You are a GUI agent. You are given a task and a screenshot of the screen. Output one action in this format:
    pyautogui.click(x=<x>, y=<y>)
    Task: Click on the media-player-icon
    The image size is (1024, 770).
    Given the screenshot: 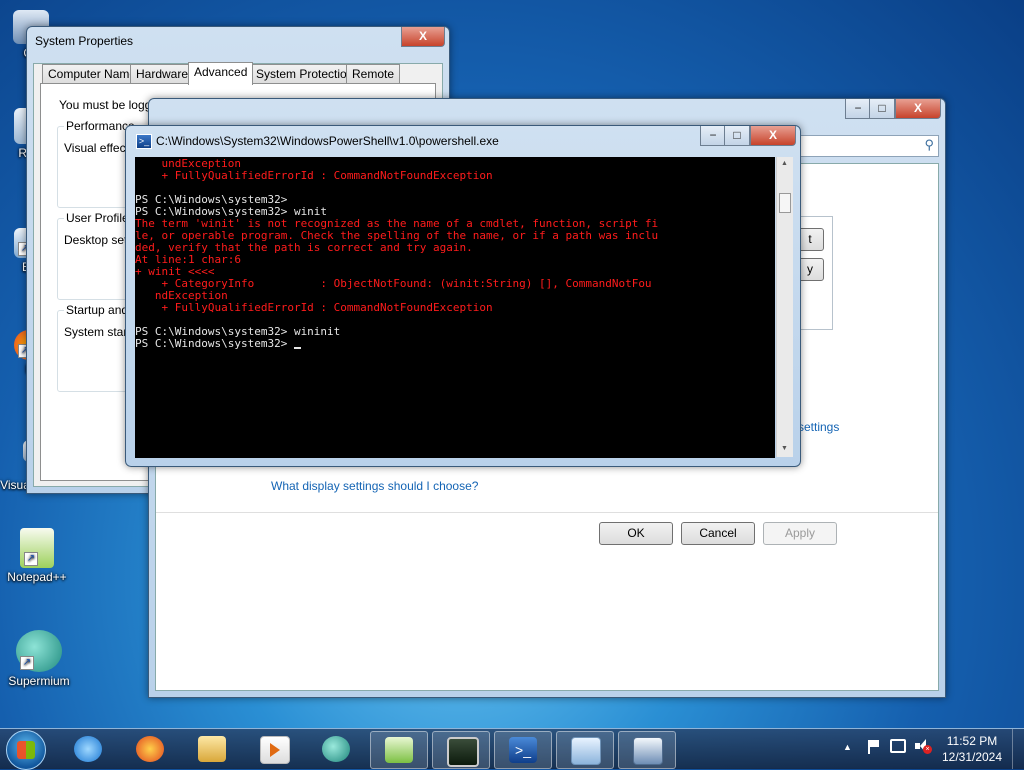 What is the action you would take?
    pyautogui.click(x=275, y=750)
    